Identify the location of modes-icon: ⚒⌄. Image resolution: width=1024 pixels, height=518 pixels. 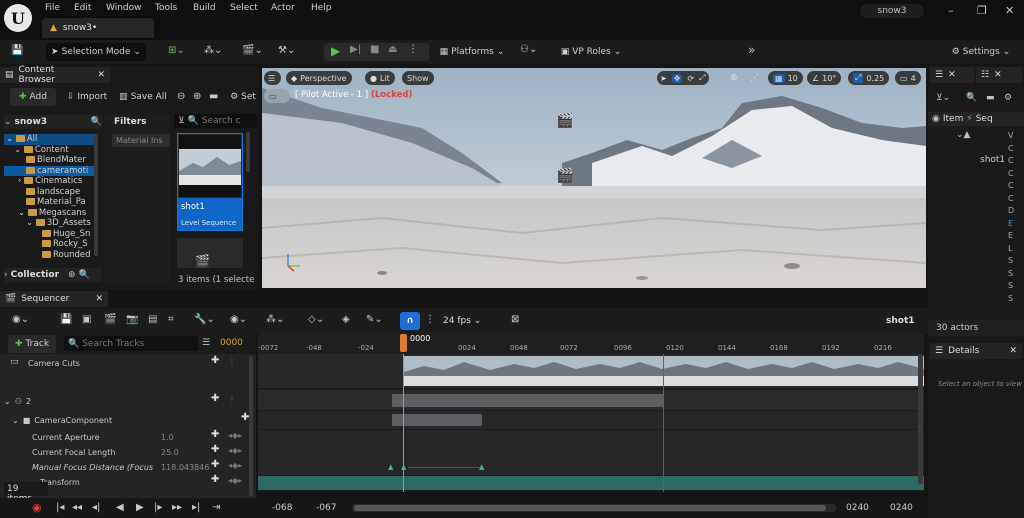
(286, 51).